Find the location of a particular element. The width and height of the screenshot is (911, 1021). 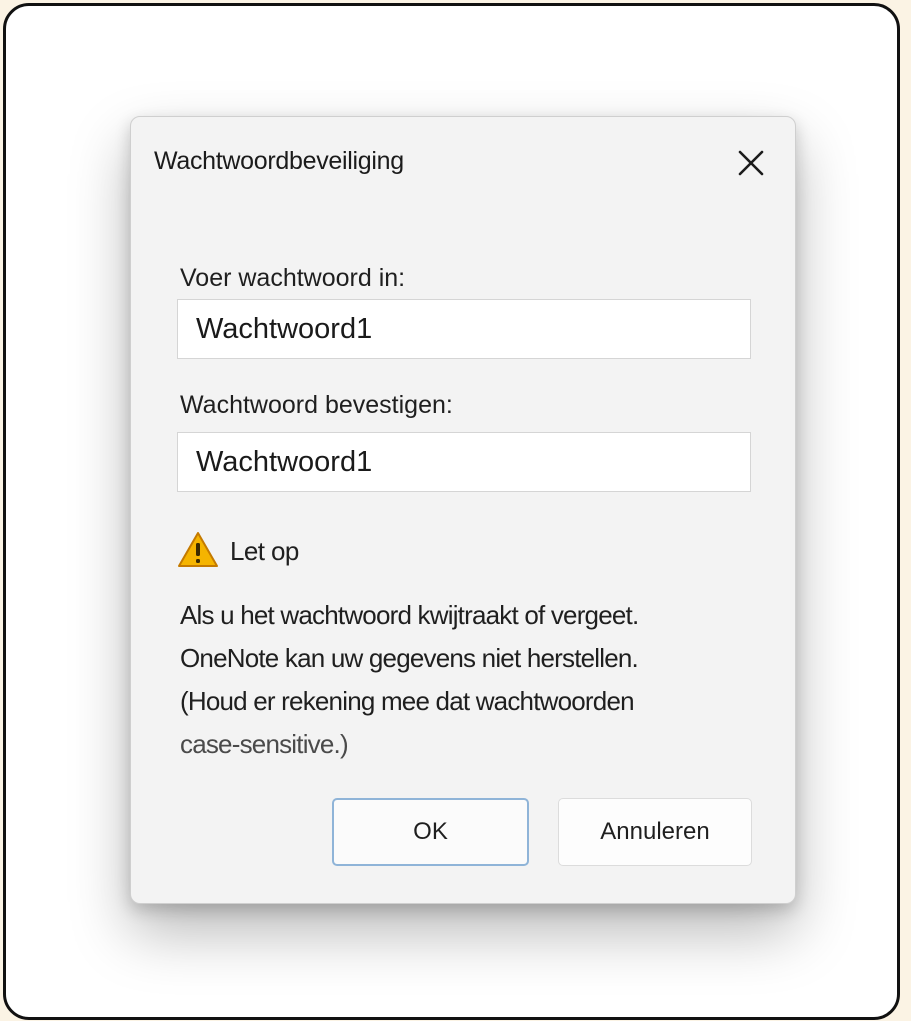

warning-line: OneNote kan uw gegevens niet herstellen. is located at coordinates (409, 658).